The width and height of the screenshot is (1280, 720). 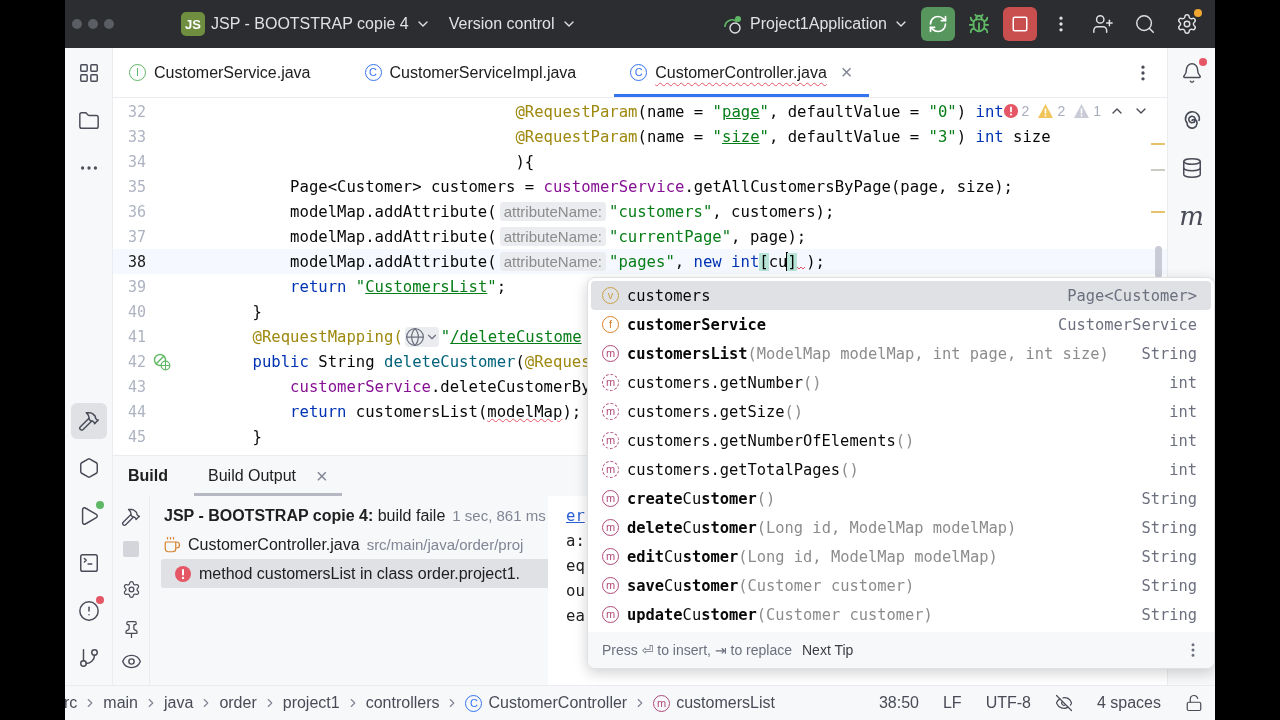 What do you see at coordinates (349, 544) in the screenshot?
I see `tree-item: CustomerController.java src/main/java/order/proj` at bounding box center [349, 544].